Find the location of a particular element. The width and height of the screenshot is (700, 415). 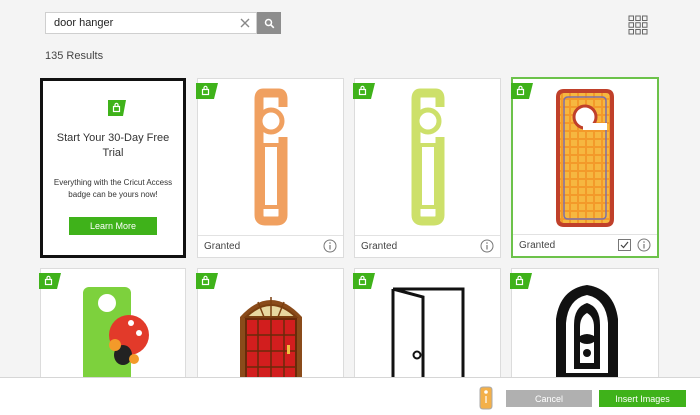

image-card-selected: Granted is located at coordinates (585, 167).